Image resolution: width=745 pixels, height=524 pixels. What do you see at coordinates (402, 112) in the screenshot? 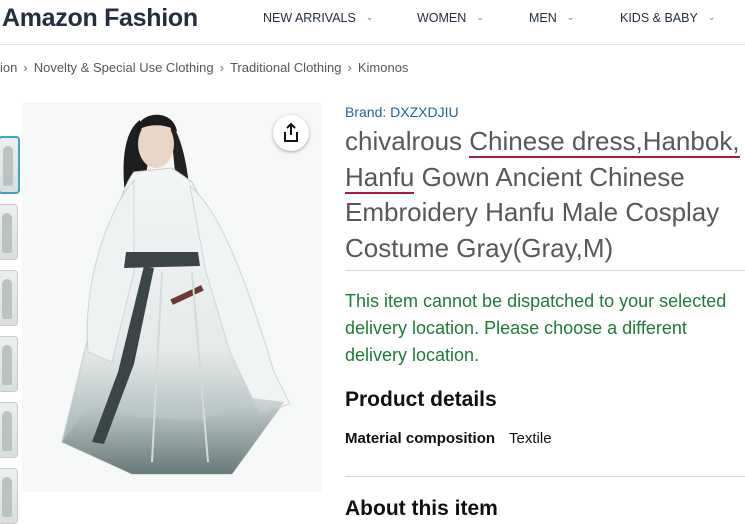
I see `brand-link: Brand: DXZXDJIU` at bounding box center [402, 112].